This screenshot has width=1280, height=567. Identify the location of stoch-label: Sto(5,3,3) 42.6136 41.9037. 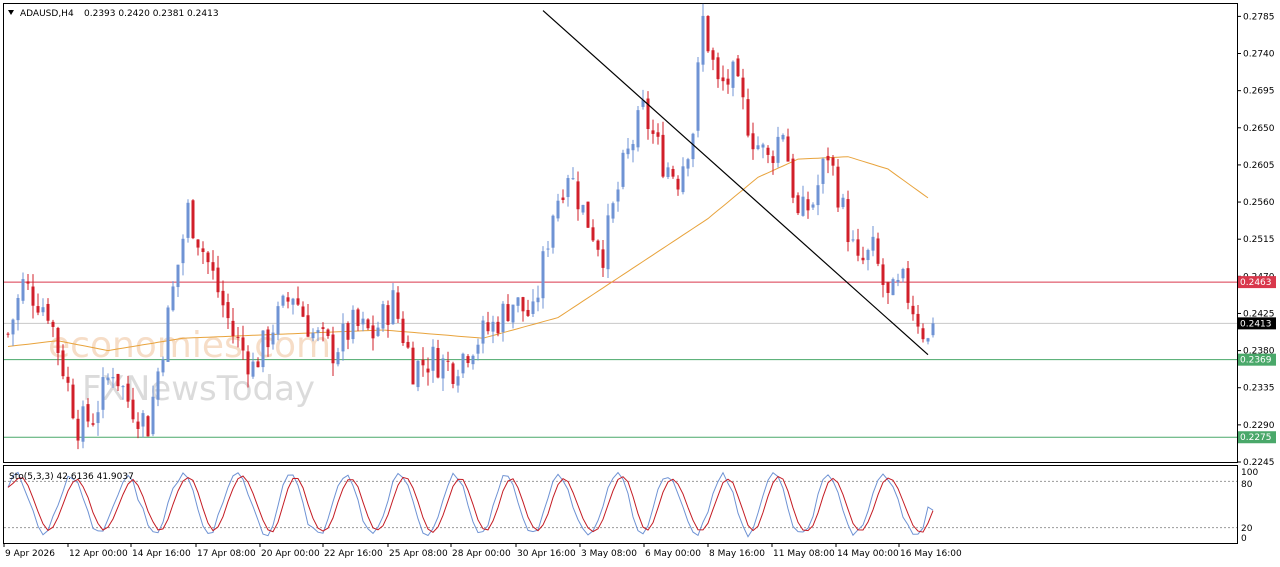
(71, 477).